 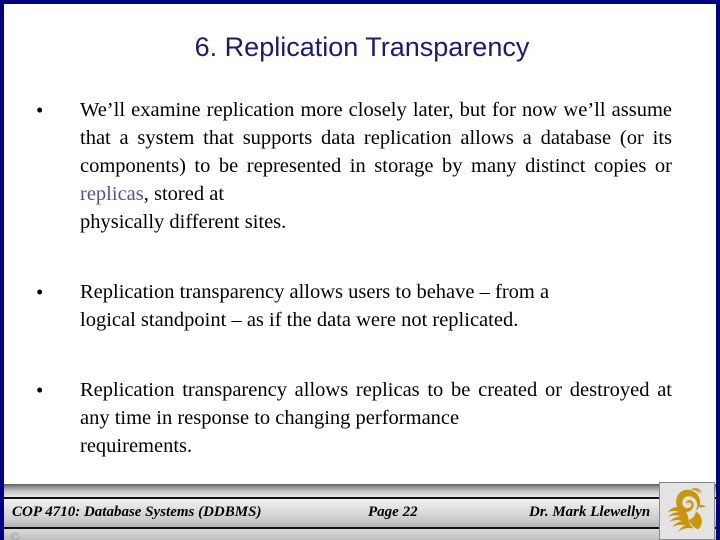 I want to click on text-segment: , stored at, so click(x=184, y=194).